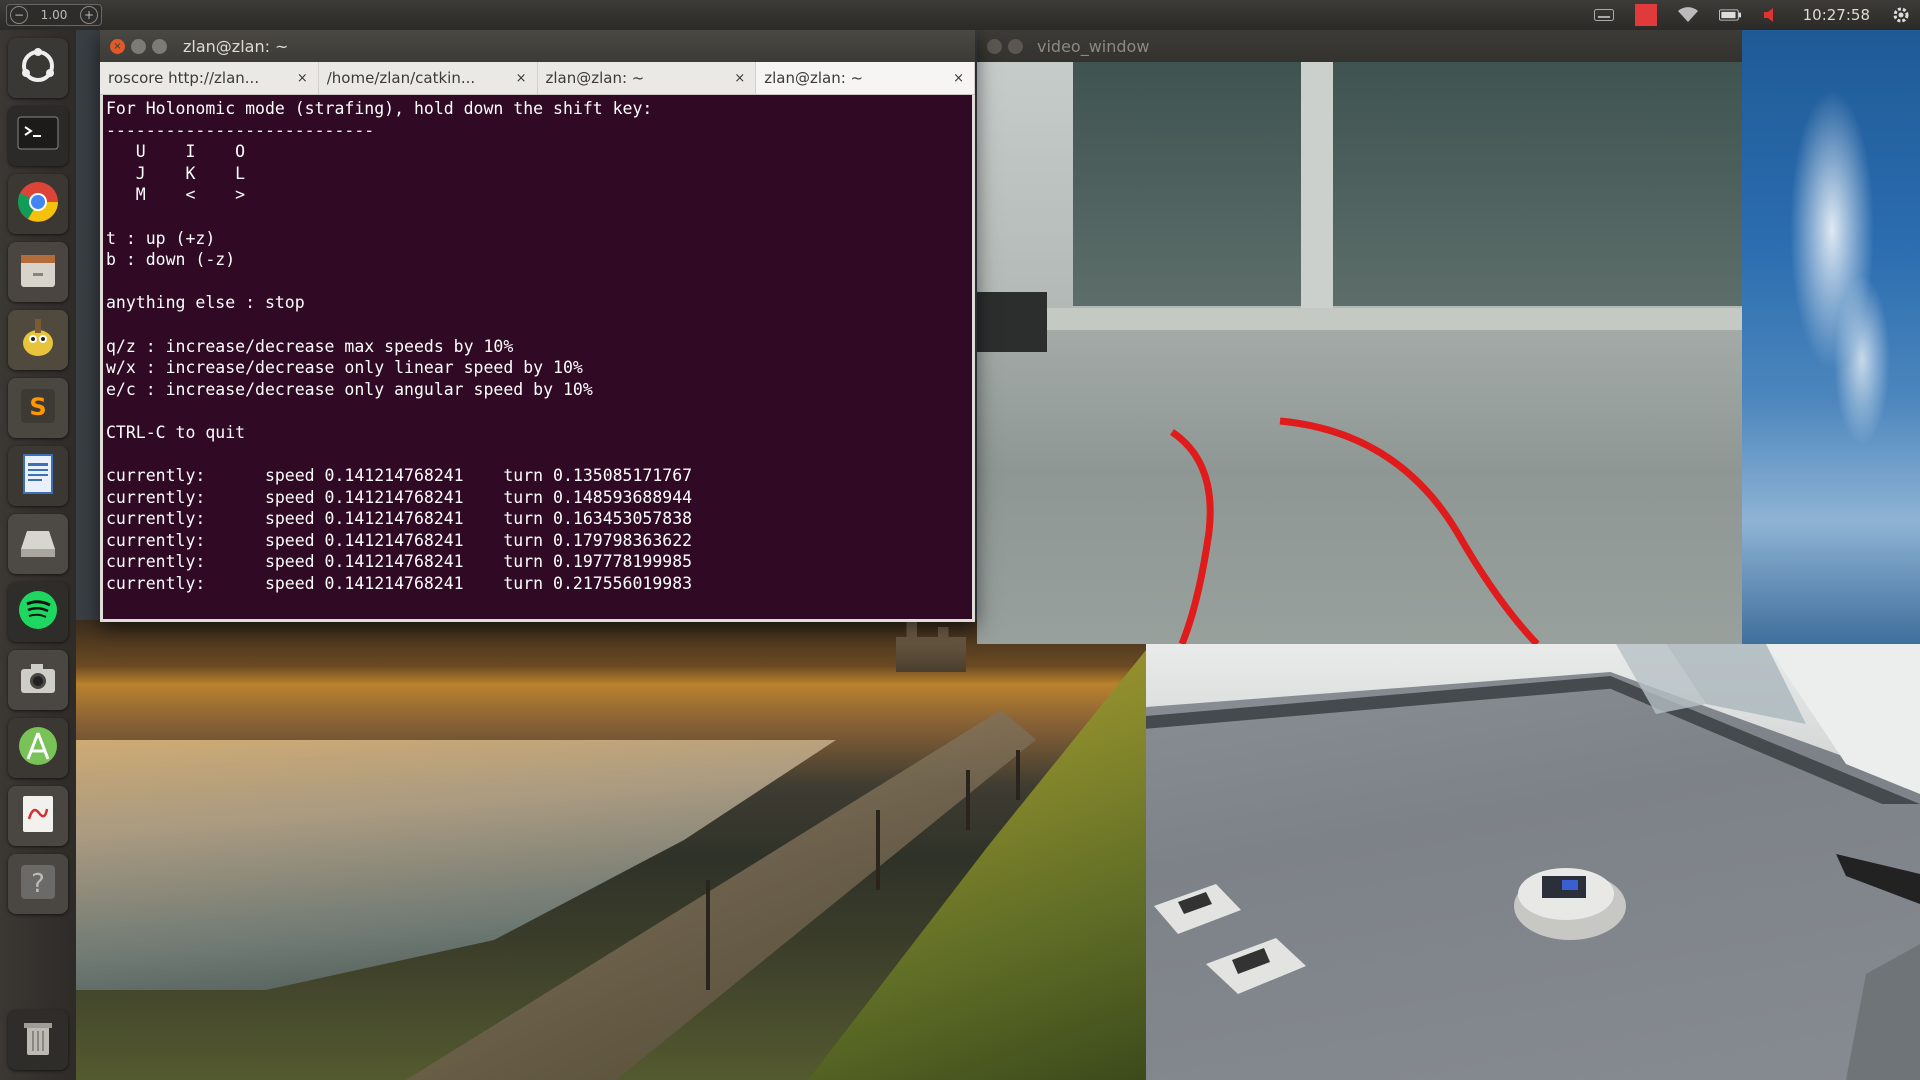  Describe the element at coordinates (1354, 530) in the screenshot. I see `predicted-path-overlay` at that location.